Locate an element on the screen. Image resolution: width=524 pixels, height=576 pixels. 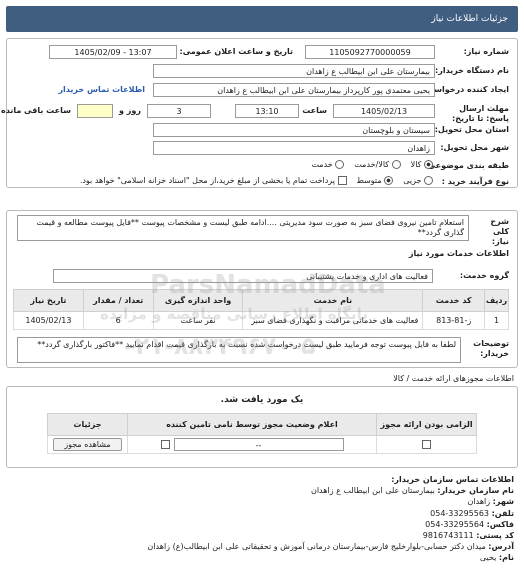
col-header-unit: واحد اندازه گیری is located at coordinates (198, 300).